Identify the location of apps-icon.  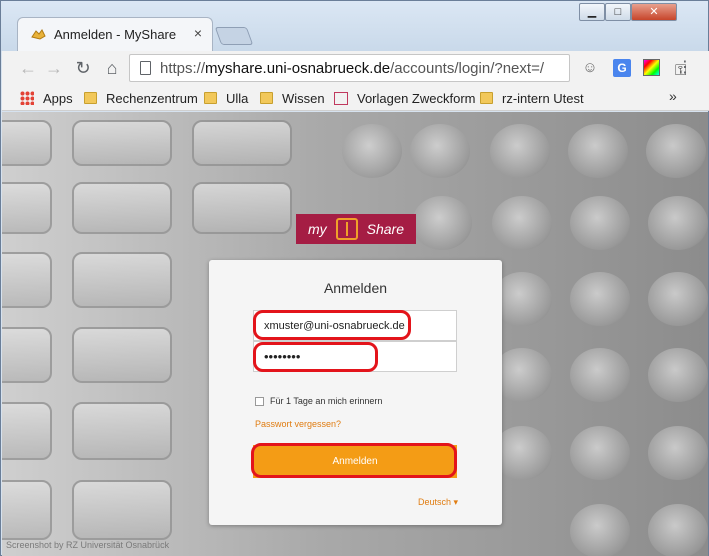
(27, 98).